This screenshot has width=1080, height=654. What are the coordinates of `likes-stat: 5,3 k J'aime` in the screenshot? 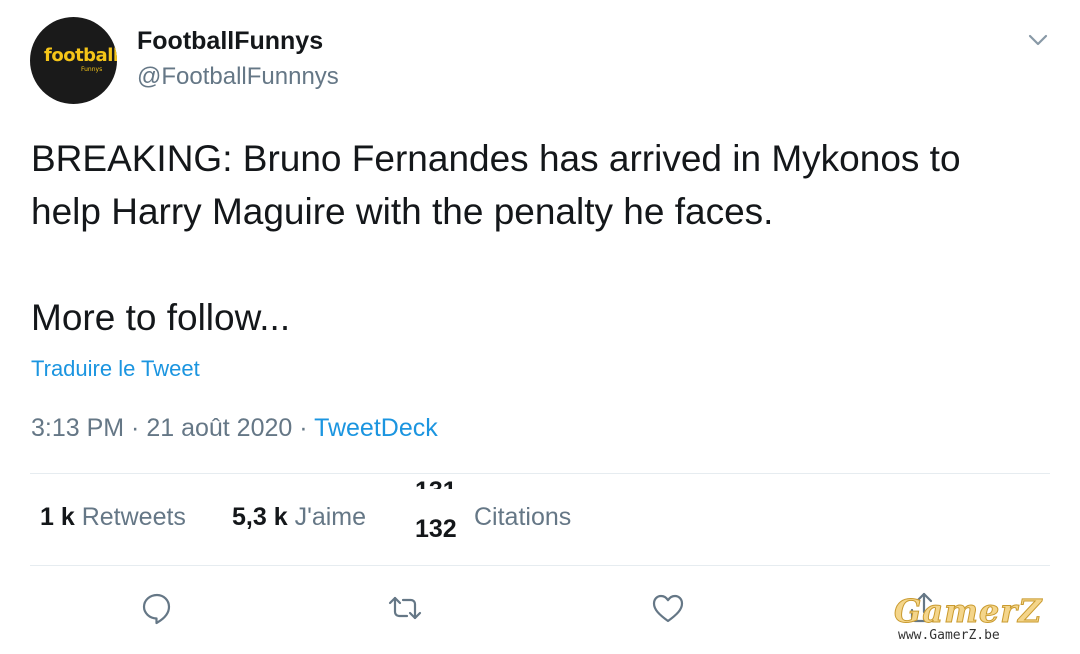 It's located at (299, 517).